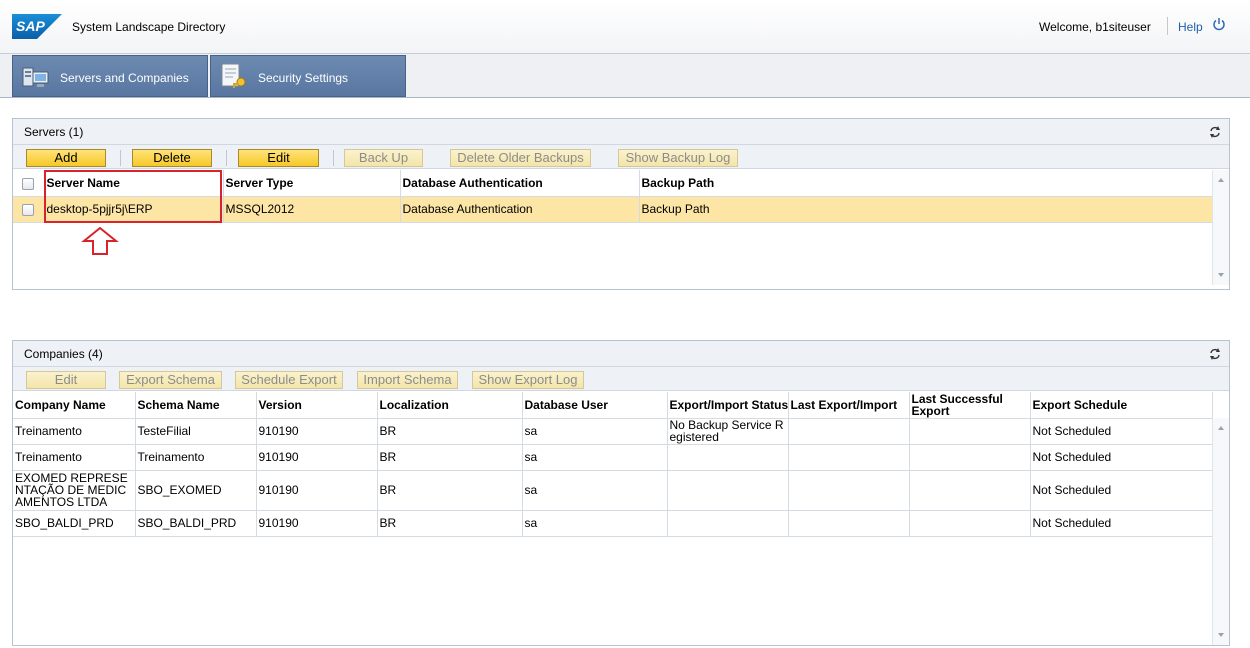 This screenshot has width=1250, height=648. I want to click on delete-button: Delete, so click(172, 158).